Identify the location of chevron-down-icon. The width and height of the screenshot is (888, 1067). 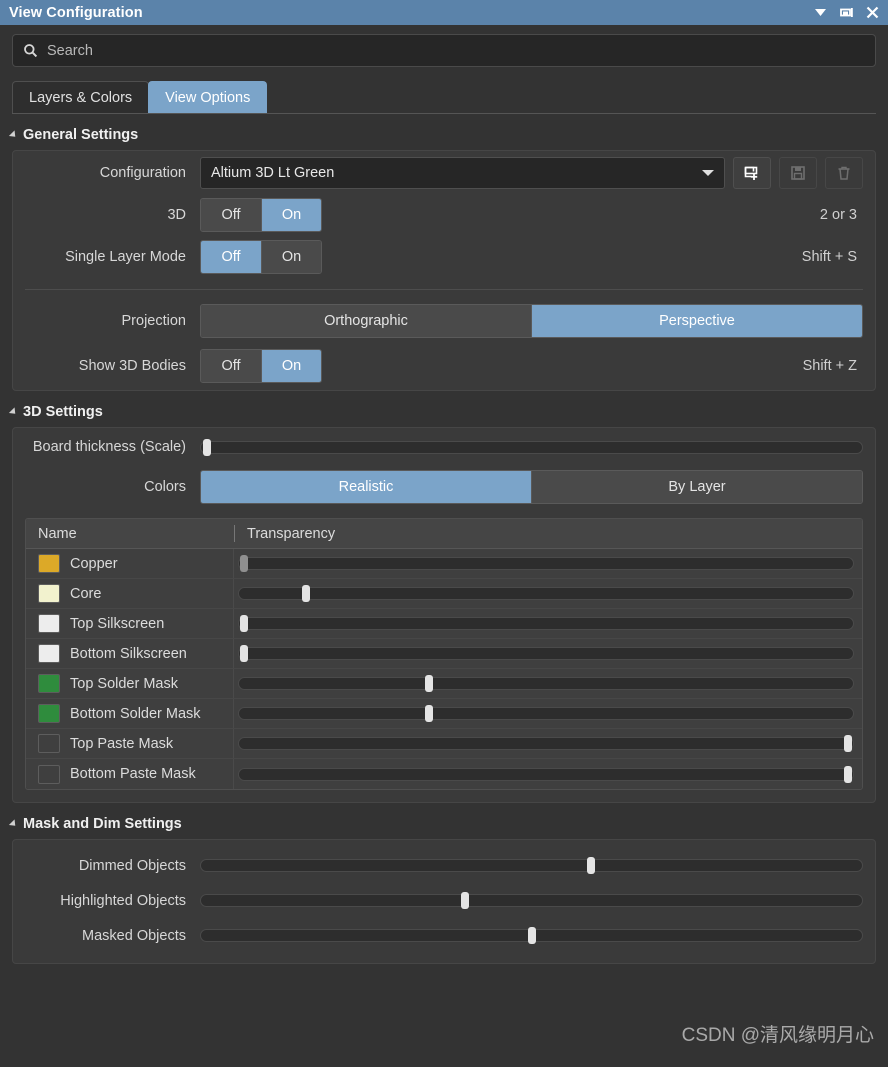
(820, 12).